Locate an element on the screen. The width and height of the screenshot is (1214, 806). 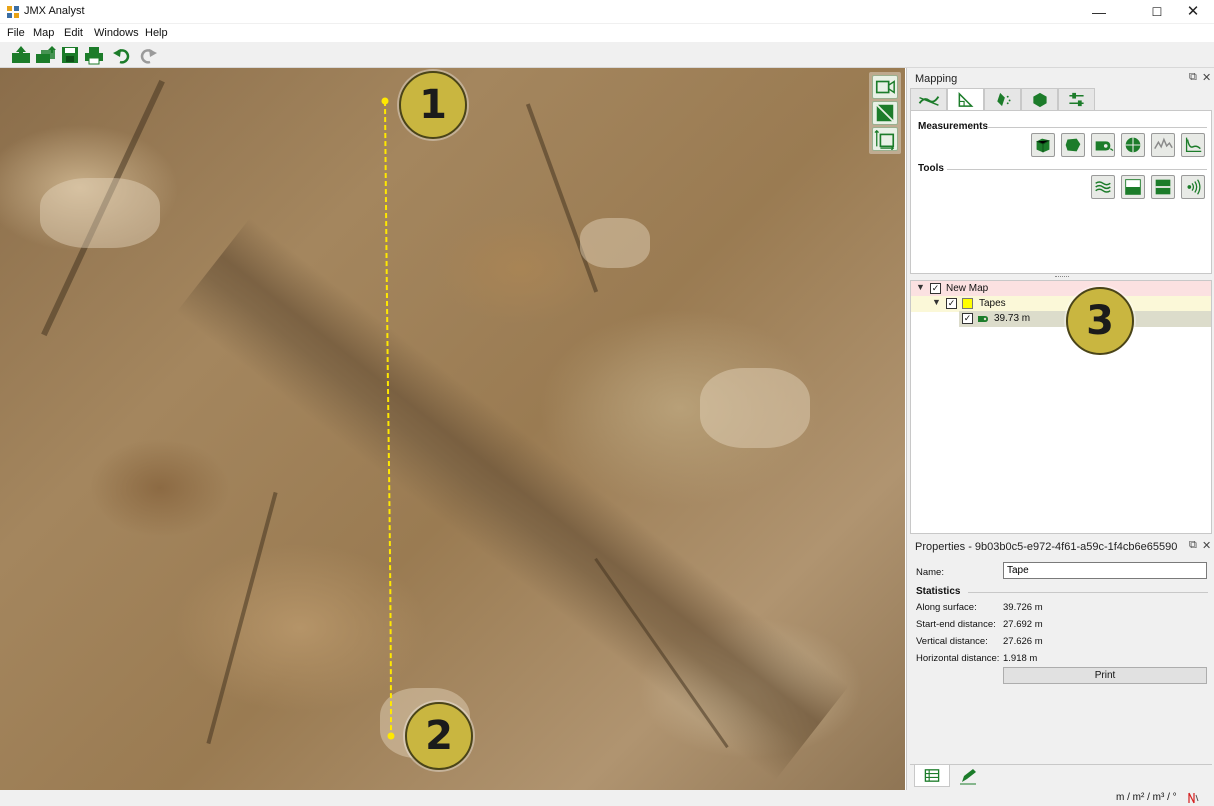
redo-icon is located at coordinates (147, 55).